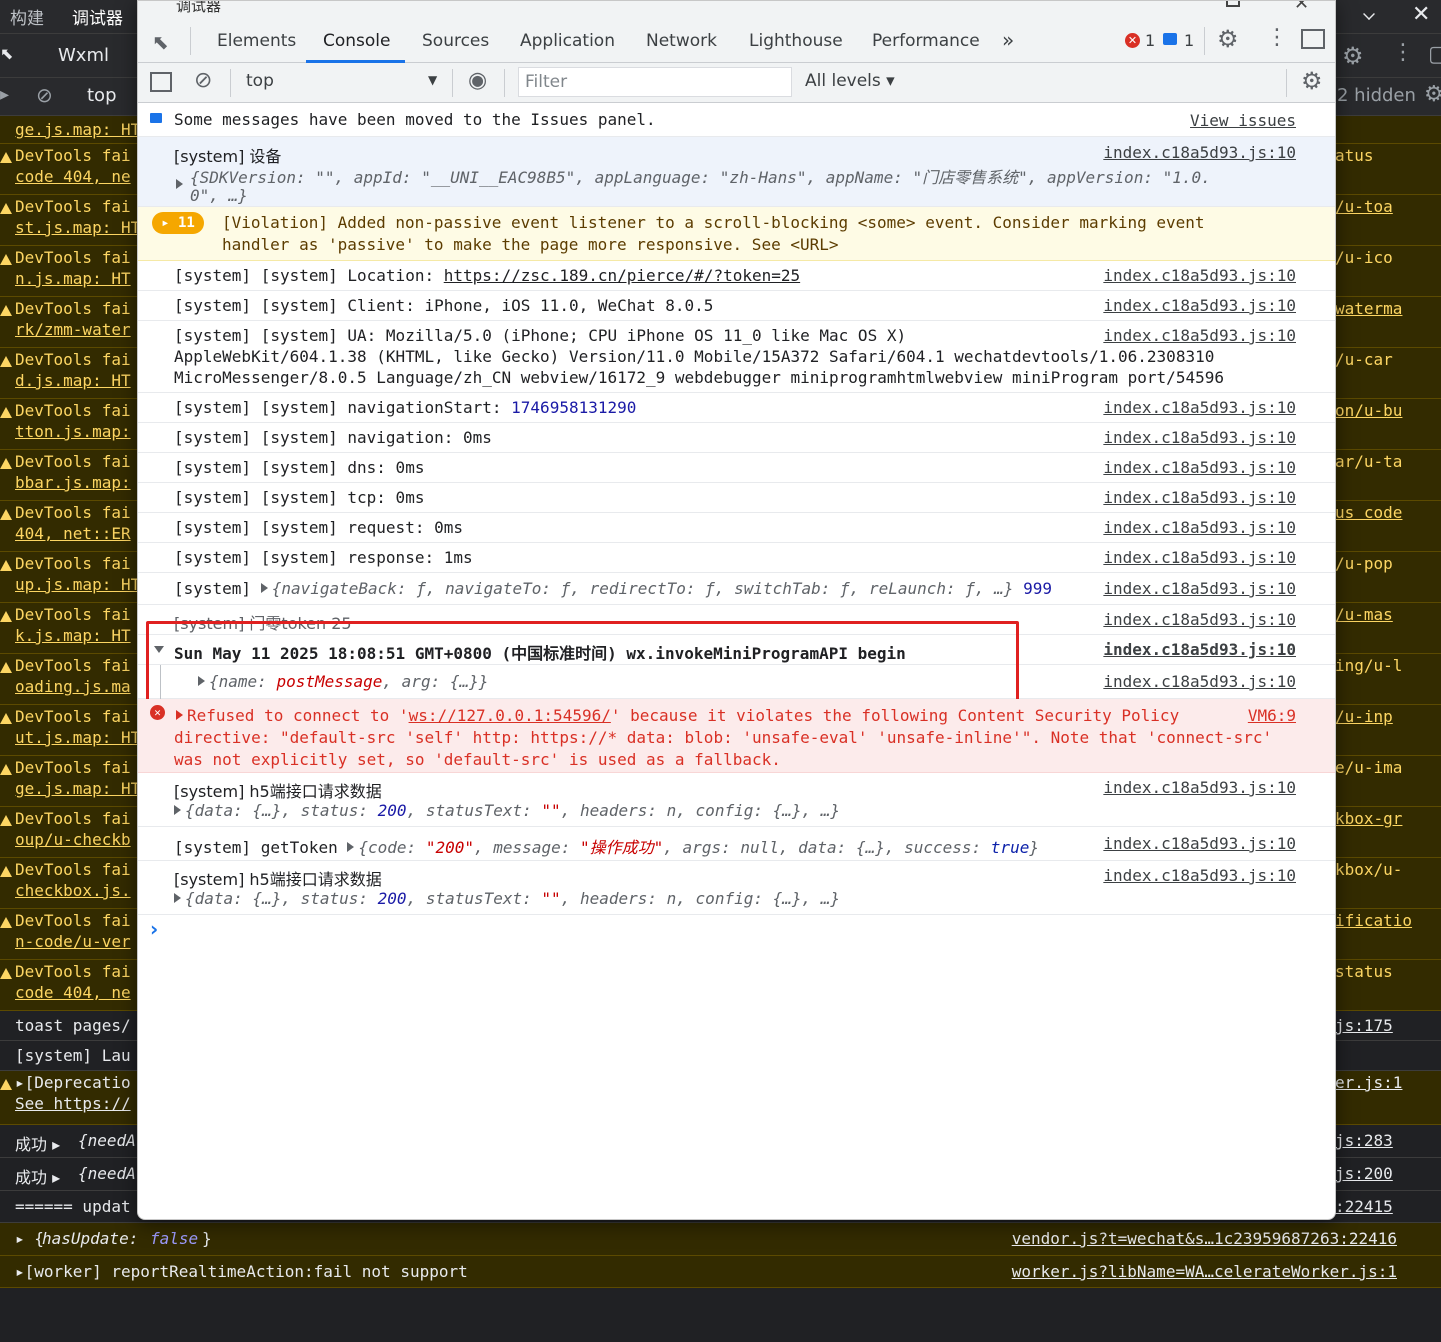  What do you see at coordinates (1403, 52) in the screenshot?
I see `more-icon: ⋮` at bounding box center [1403, 52].